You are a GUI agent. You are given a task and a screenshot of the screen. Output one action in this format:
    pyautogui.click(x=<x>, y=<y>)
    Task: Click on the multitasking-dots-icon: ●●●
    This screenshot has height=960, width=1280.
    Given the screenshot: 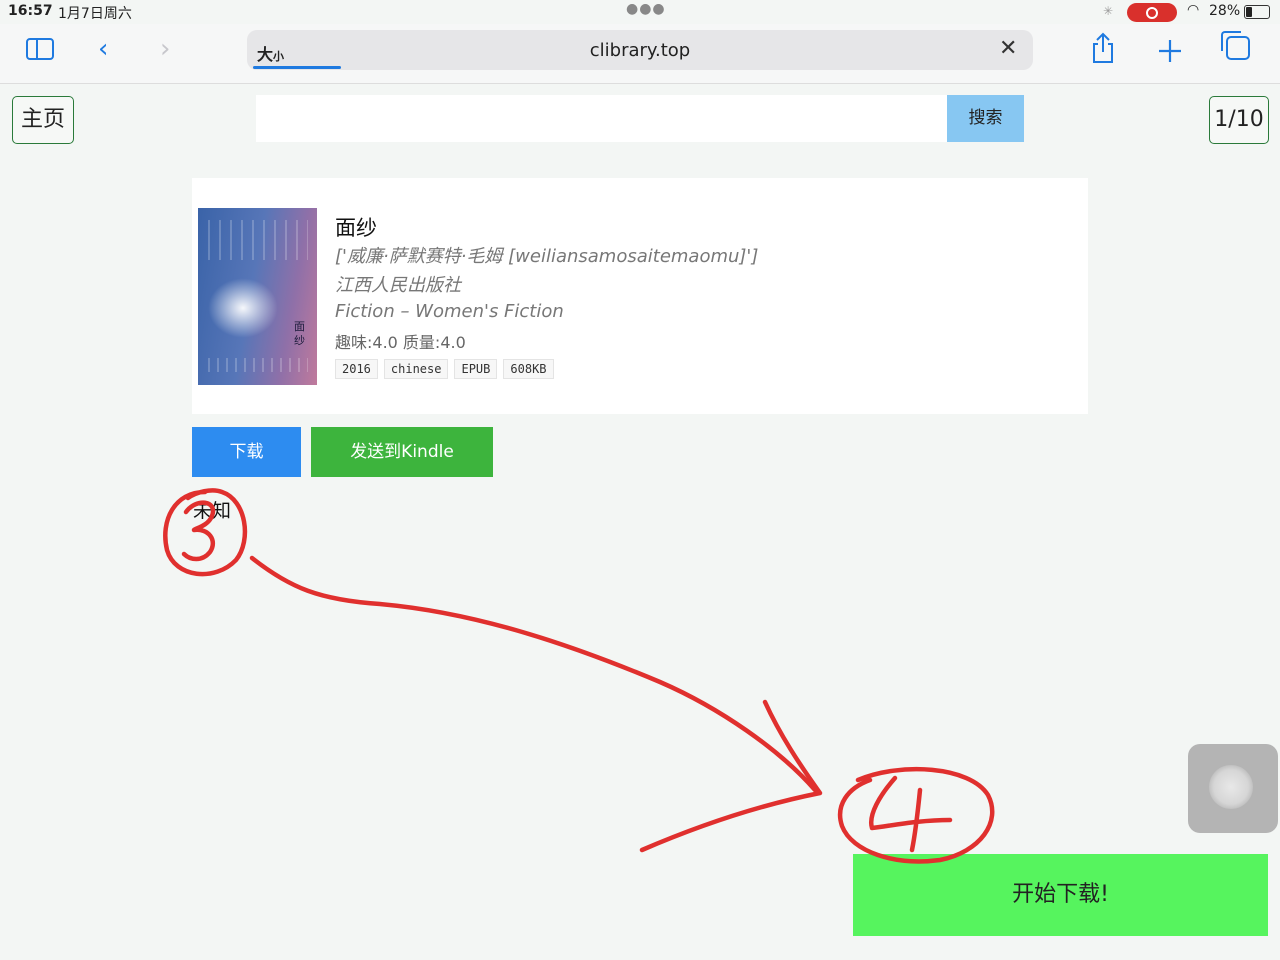 What is the action you would take?
    pyautogui.click(x=646, y=9)
    